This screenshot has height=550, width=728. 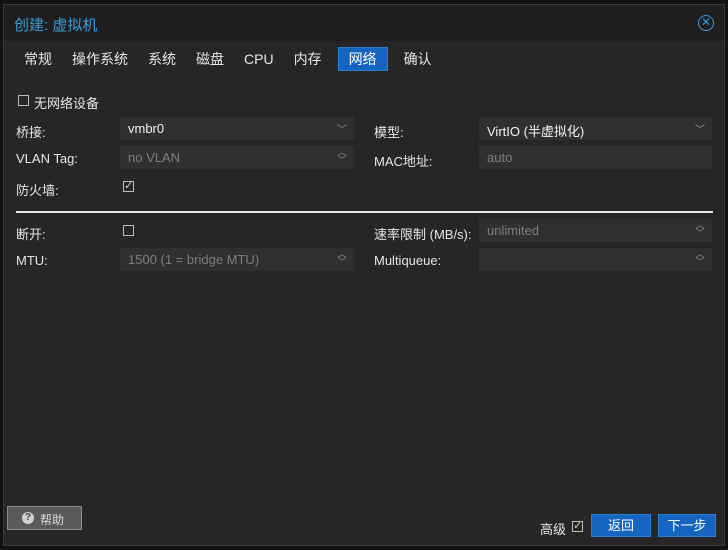 I want to click on vlan-label: VLAN Tag:, so click(x=47, y=158).